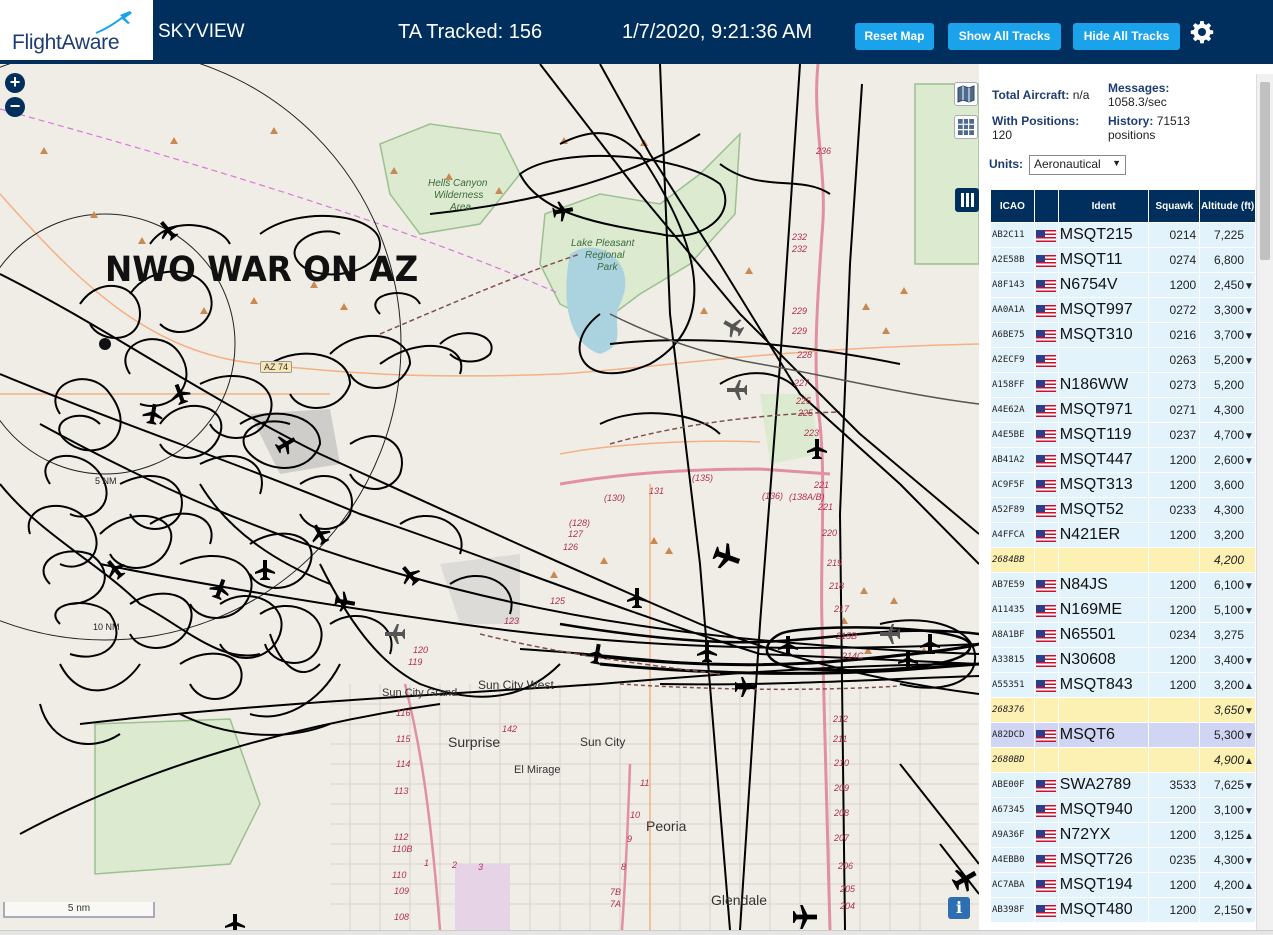 Image resolution: width=1273 pixels, height=935 pixels. What do you see at coordinates (959, 908) in the screenshot?
I see `info-icon: i` at bounding box center [959, 908].